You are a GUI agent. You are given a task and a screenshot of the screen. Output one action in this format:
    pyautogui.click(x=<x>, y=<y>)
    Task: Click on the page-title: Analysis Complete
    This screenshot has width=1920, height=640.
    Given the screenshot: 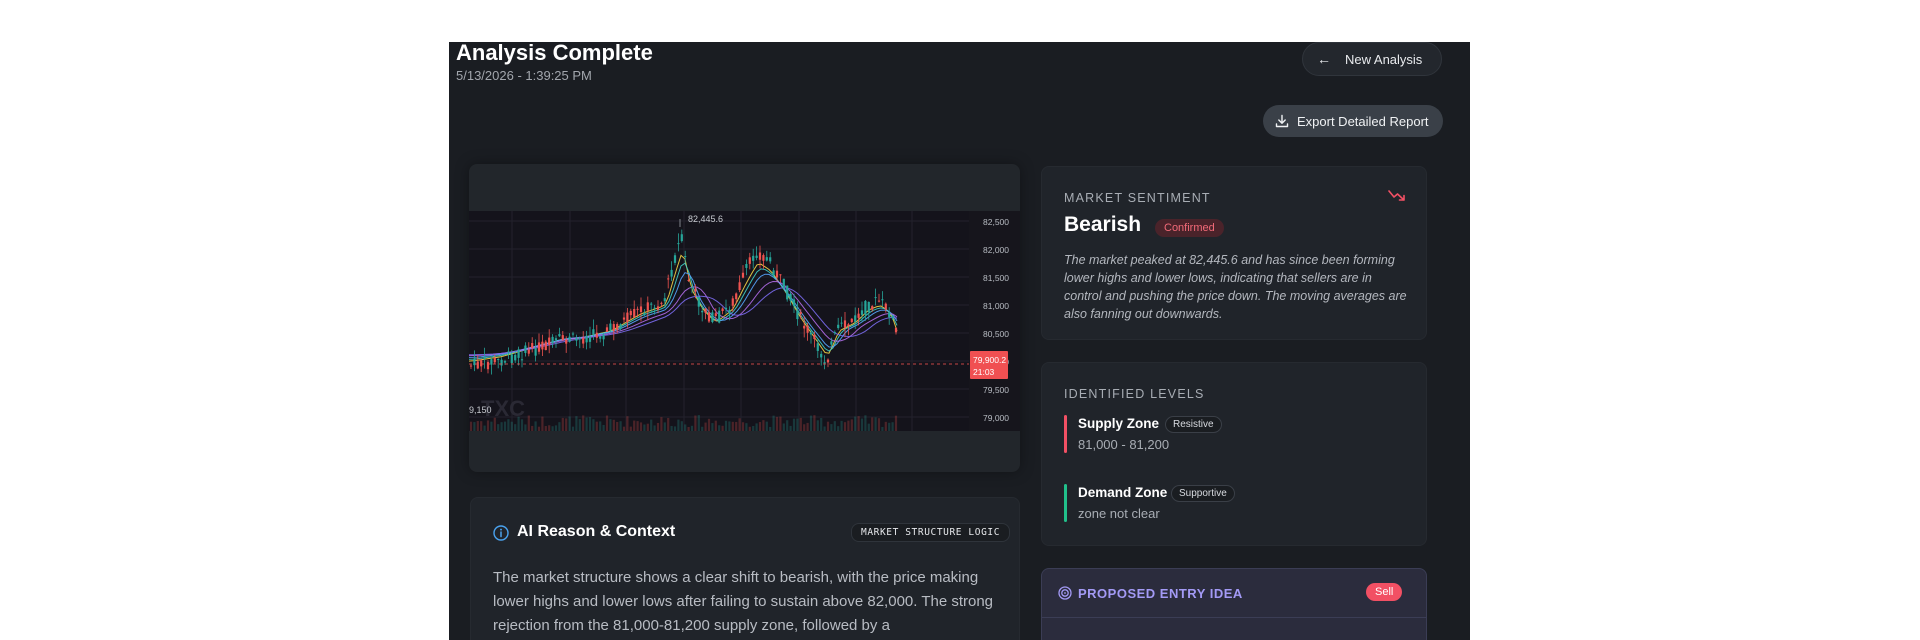 What is the action you would take?
    pyautogui.click(x=554, y=53)
    